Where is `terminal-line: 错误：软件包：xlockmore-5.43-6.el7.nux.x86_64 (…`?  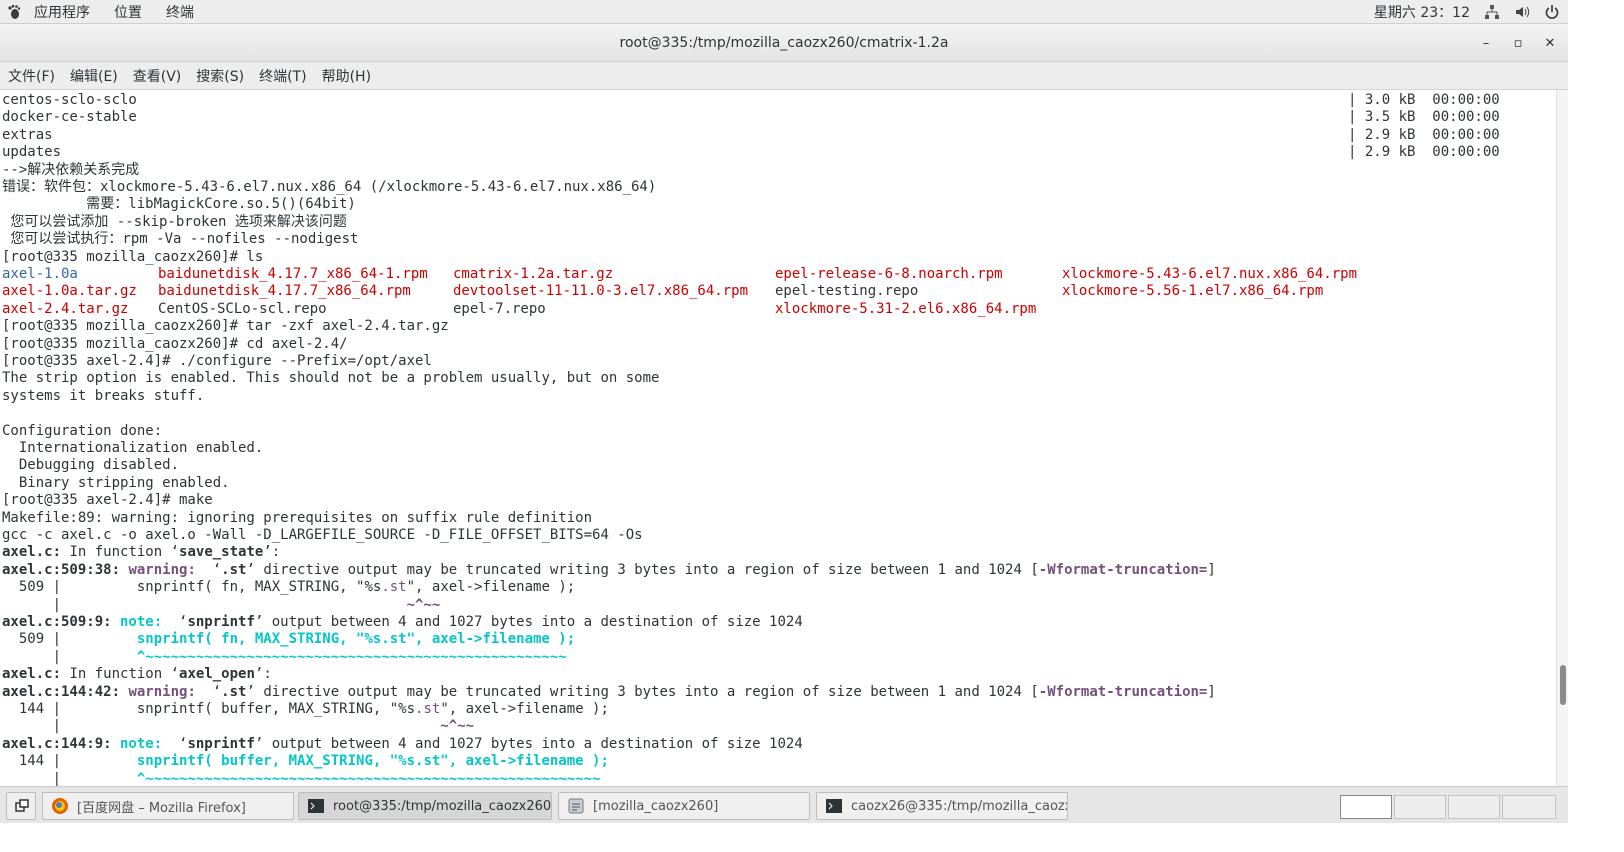
terminal-line: 错误：软件包：xlockmore-5.43-6.el7.nux.x86_64 (… is located at coordinates (329, 187).